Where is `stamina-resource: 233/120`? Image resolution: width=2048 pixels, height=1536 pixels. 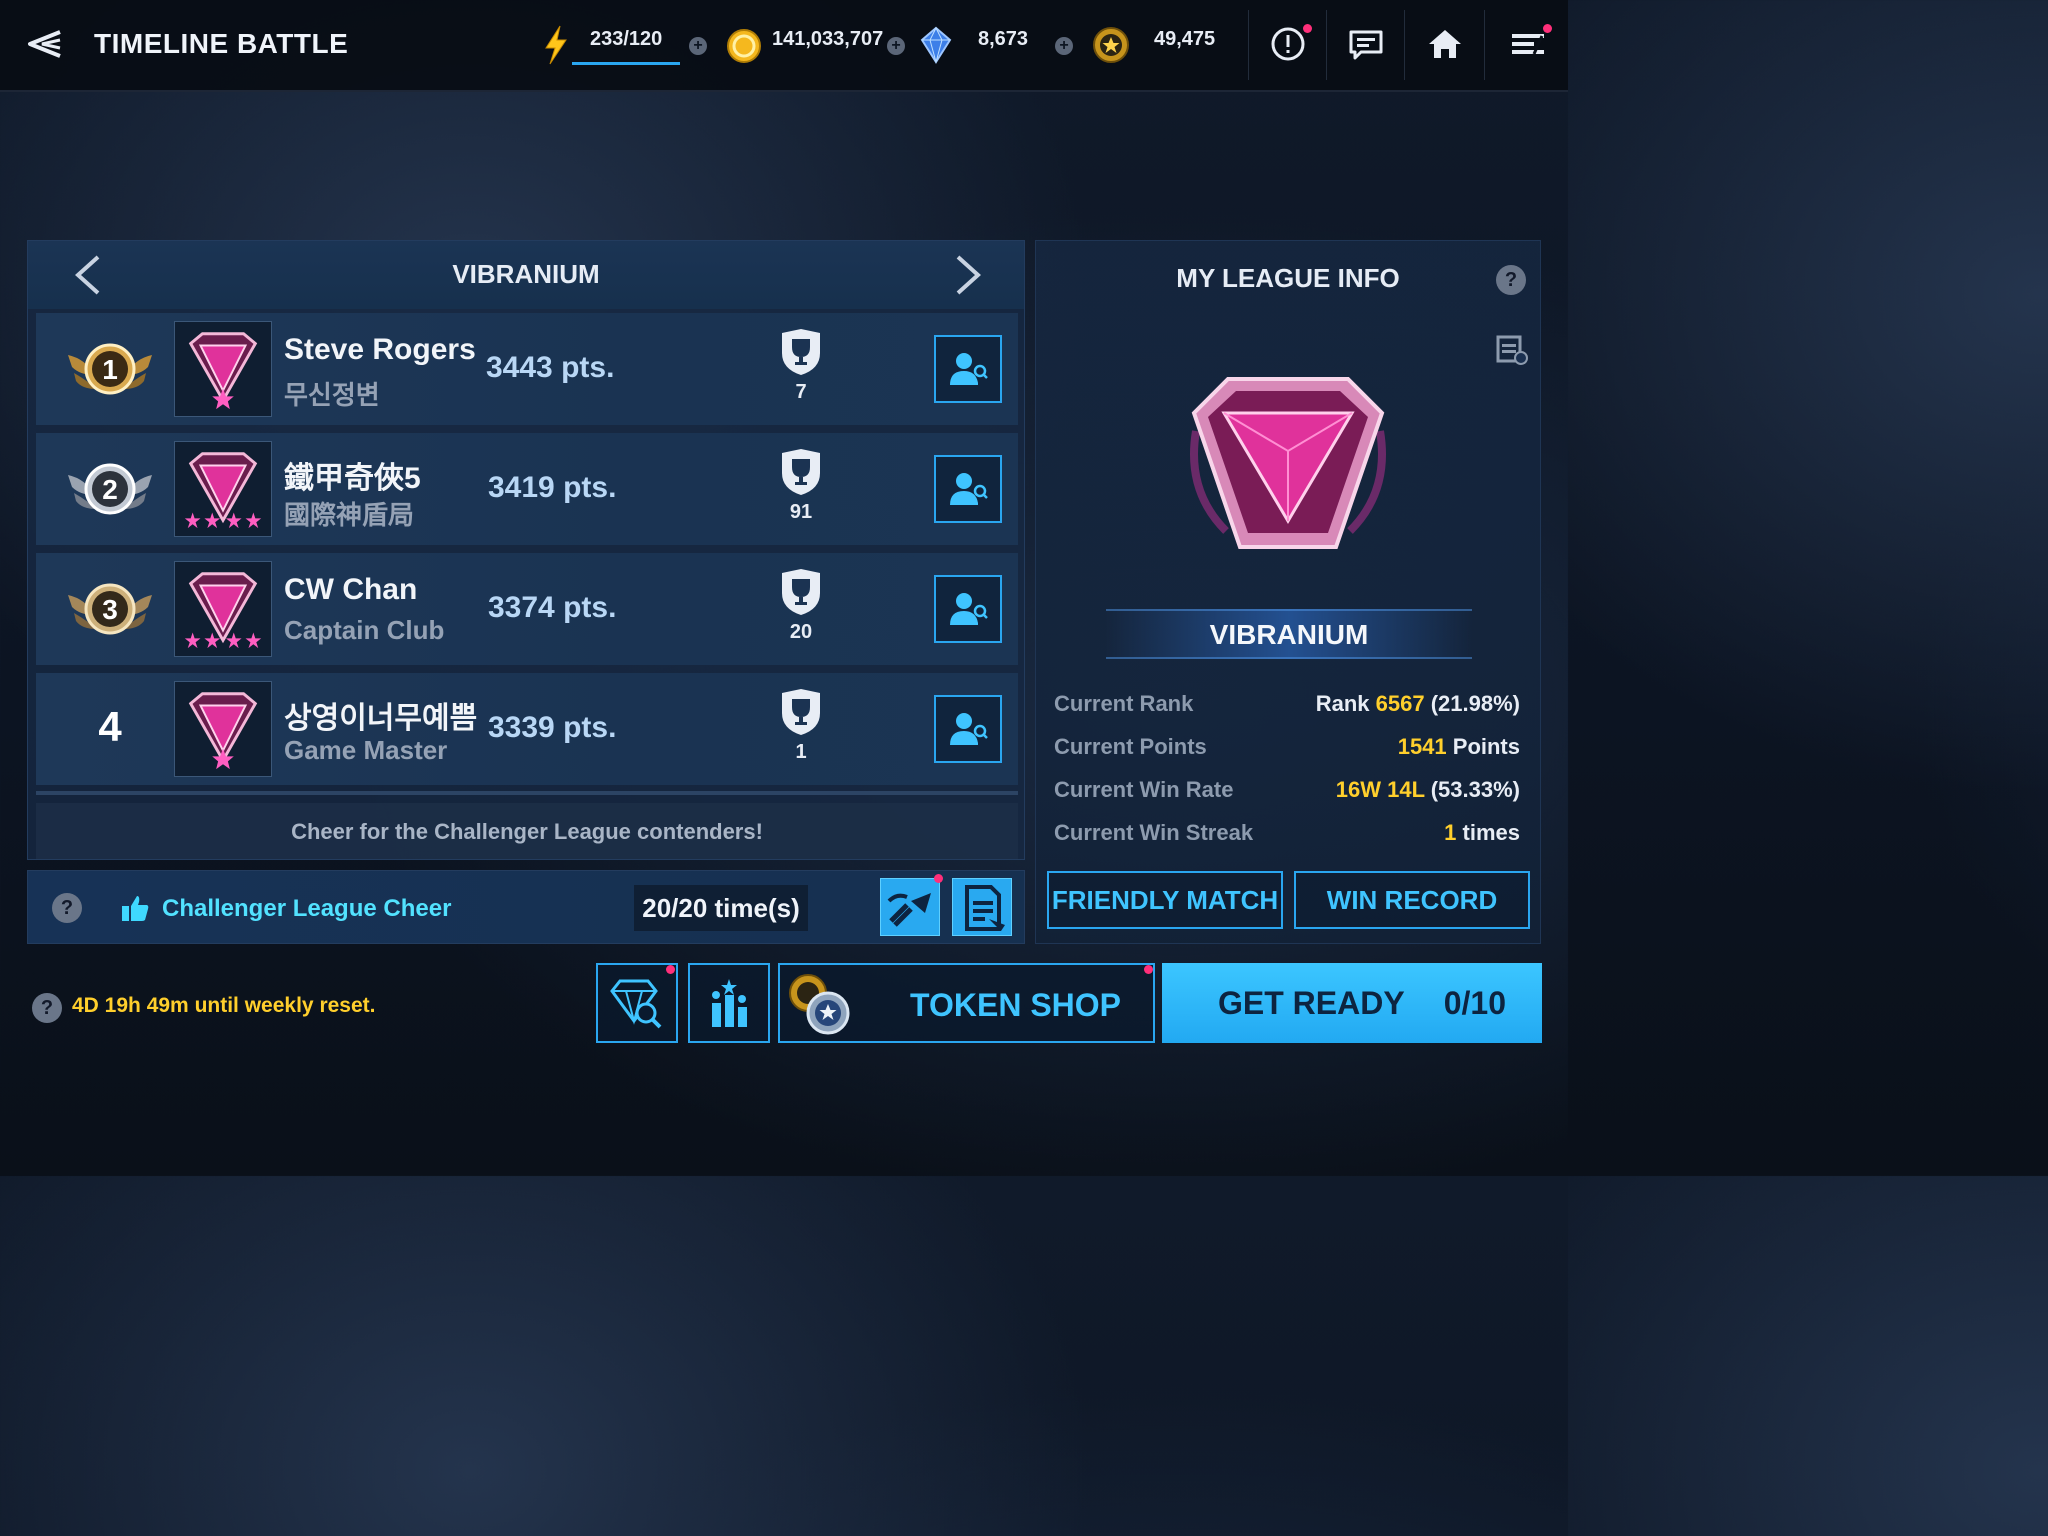
stamina-resource: 233/120 is located at coordinates (626, 39).